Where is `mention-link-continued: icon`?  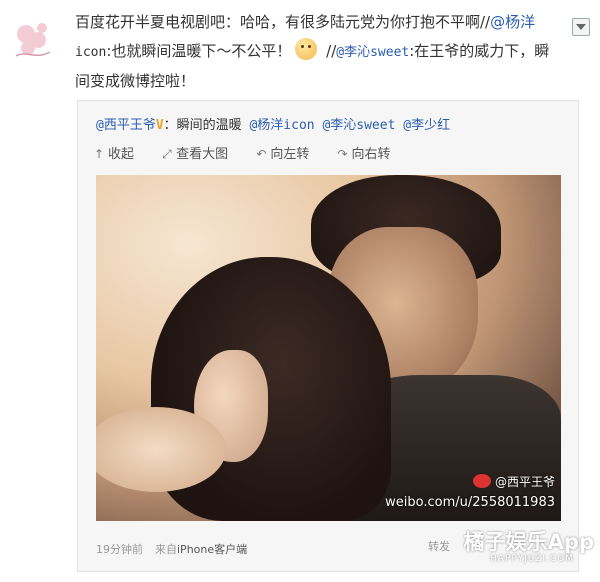
mention-link-continued: icon is located at coordinates (90, 52).